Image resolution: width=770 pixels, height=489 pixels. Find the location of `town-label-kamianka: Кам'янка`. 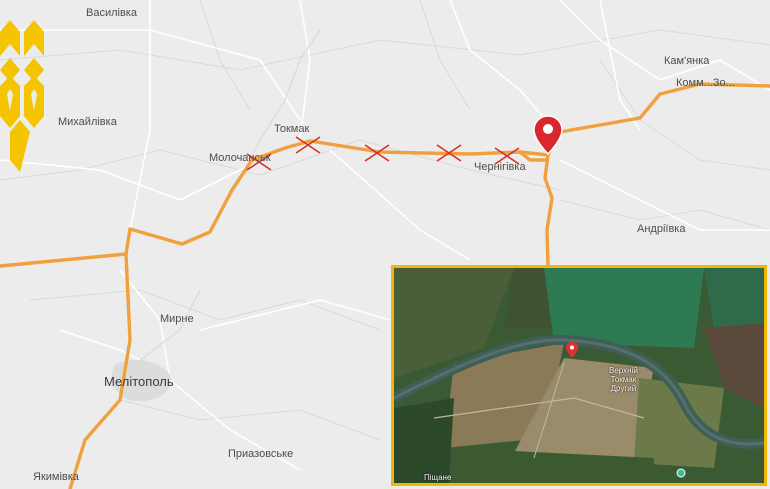

town-label-kamianka: Кам'янка is located at coordinates (687, 61).